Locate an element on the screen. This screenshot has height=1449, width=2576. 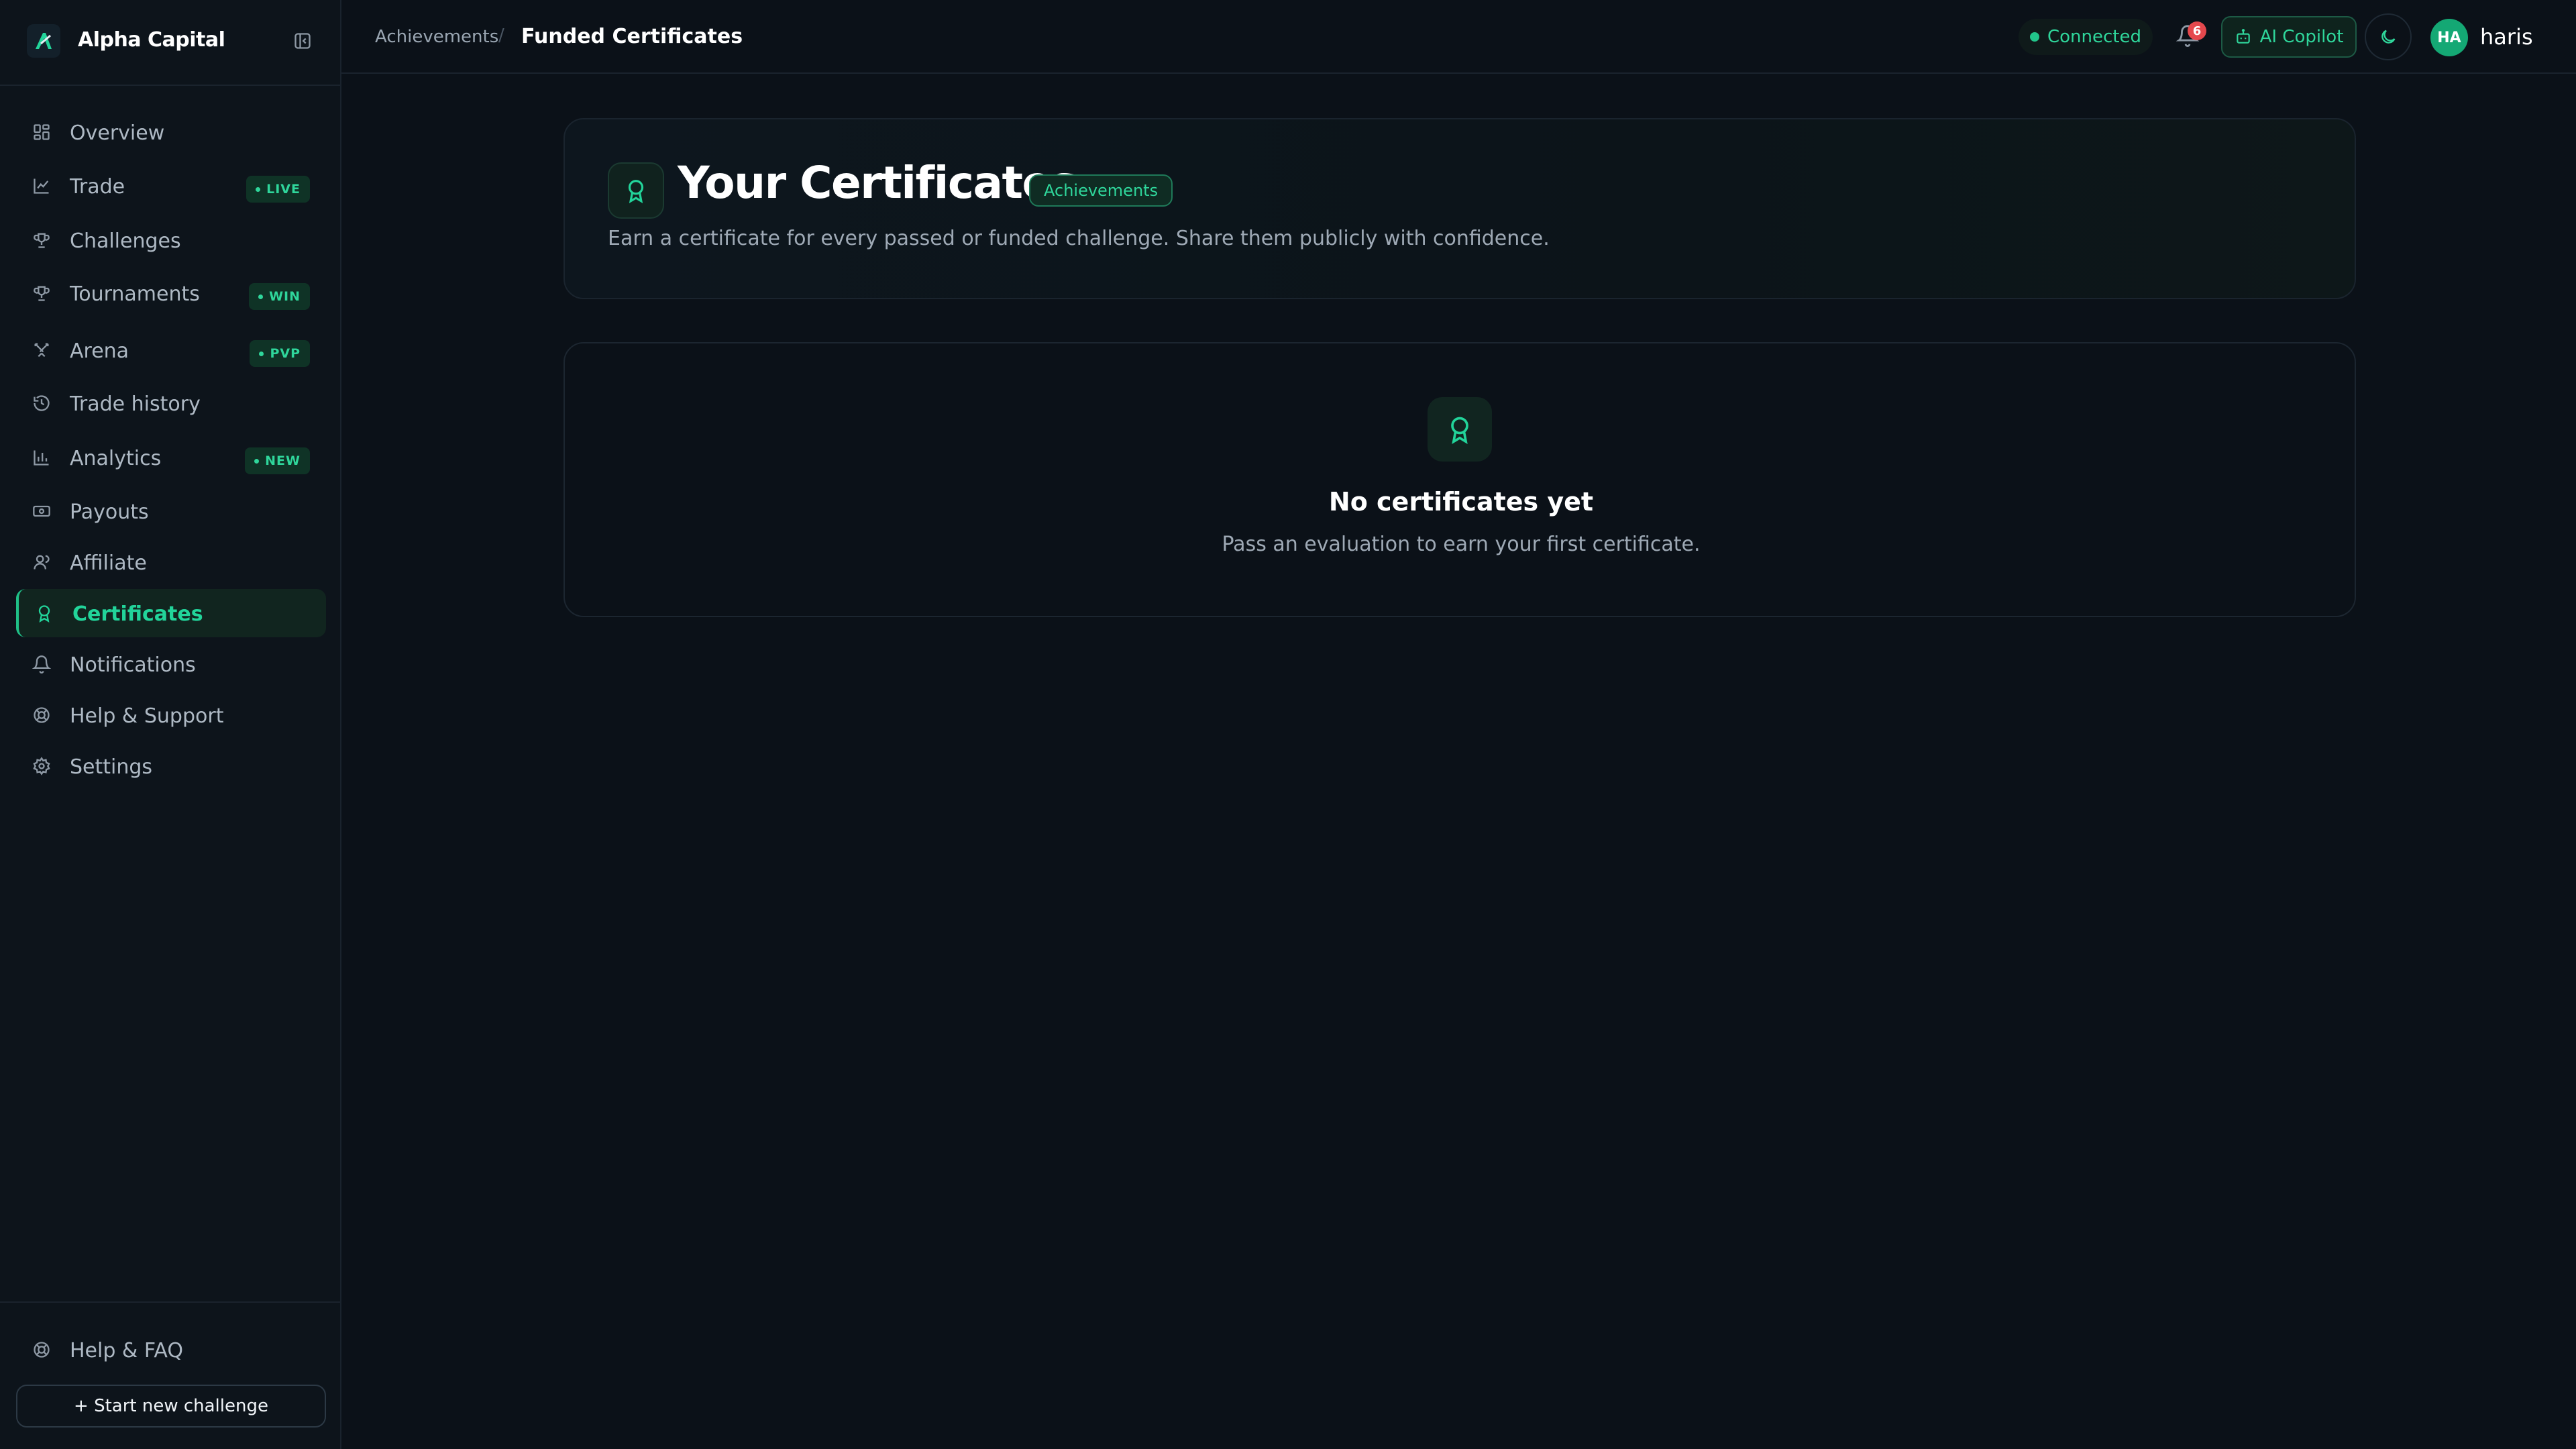
moon-icon is located at coordinates (2388, 37).